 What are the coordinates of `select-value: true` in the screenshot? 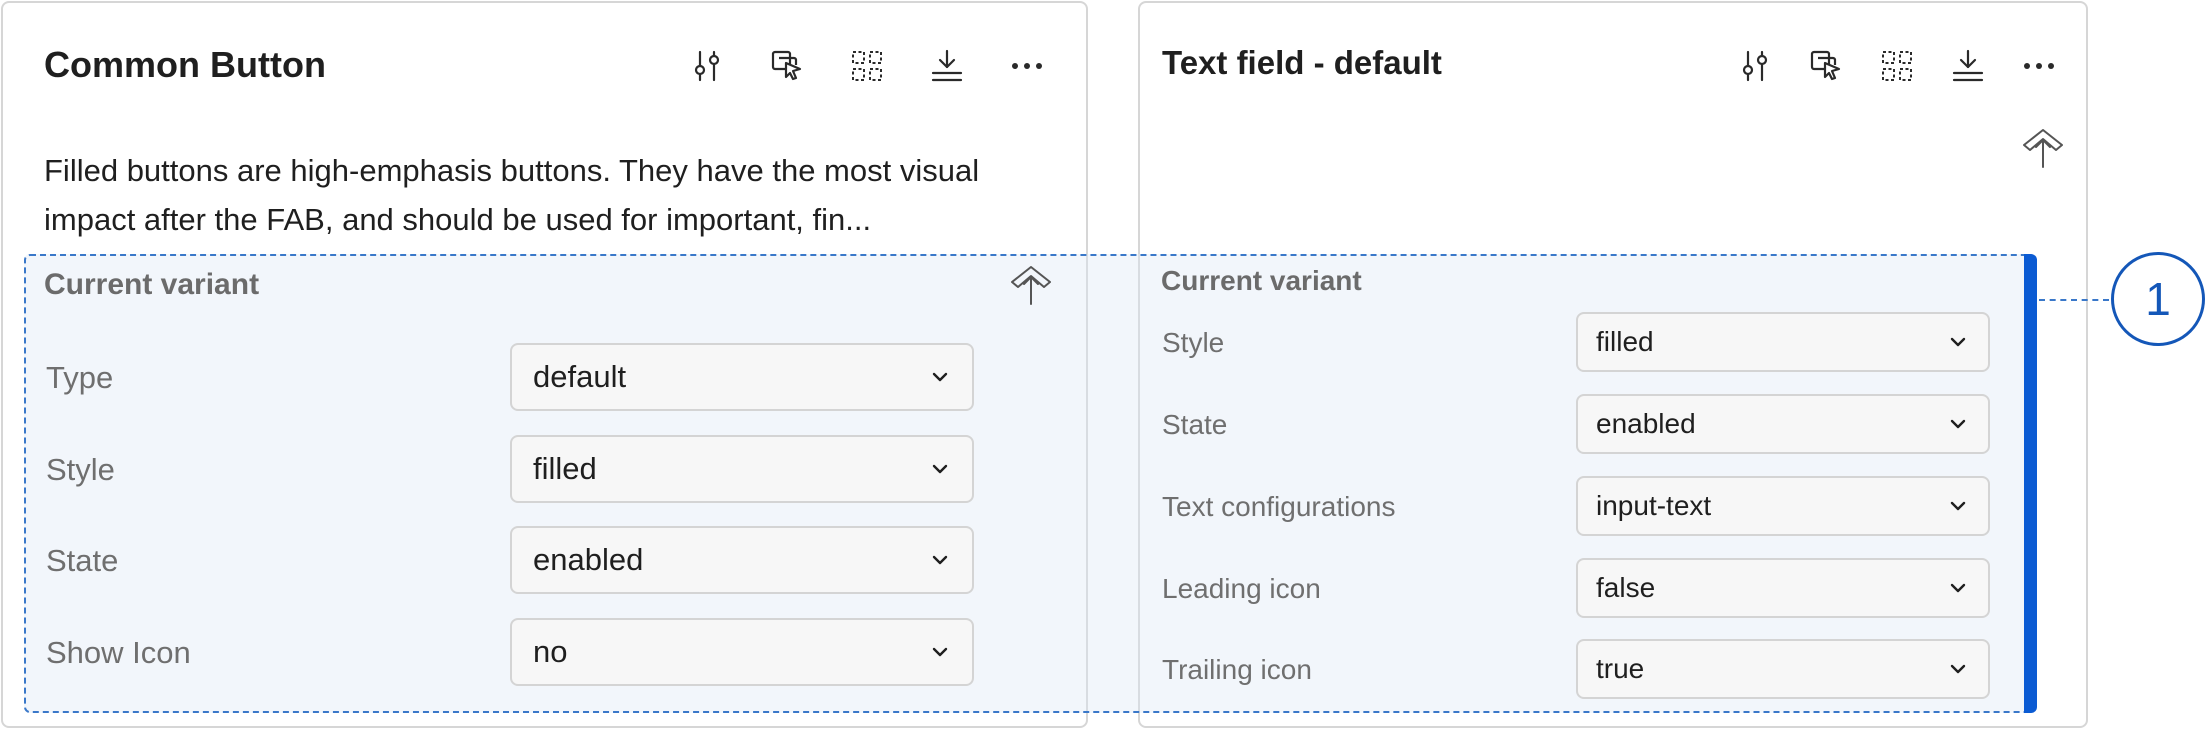 It's located at (1620, 668).